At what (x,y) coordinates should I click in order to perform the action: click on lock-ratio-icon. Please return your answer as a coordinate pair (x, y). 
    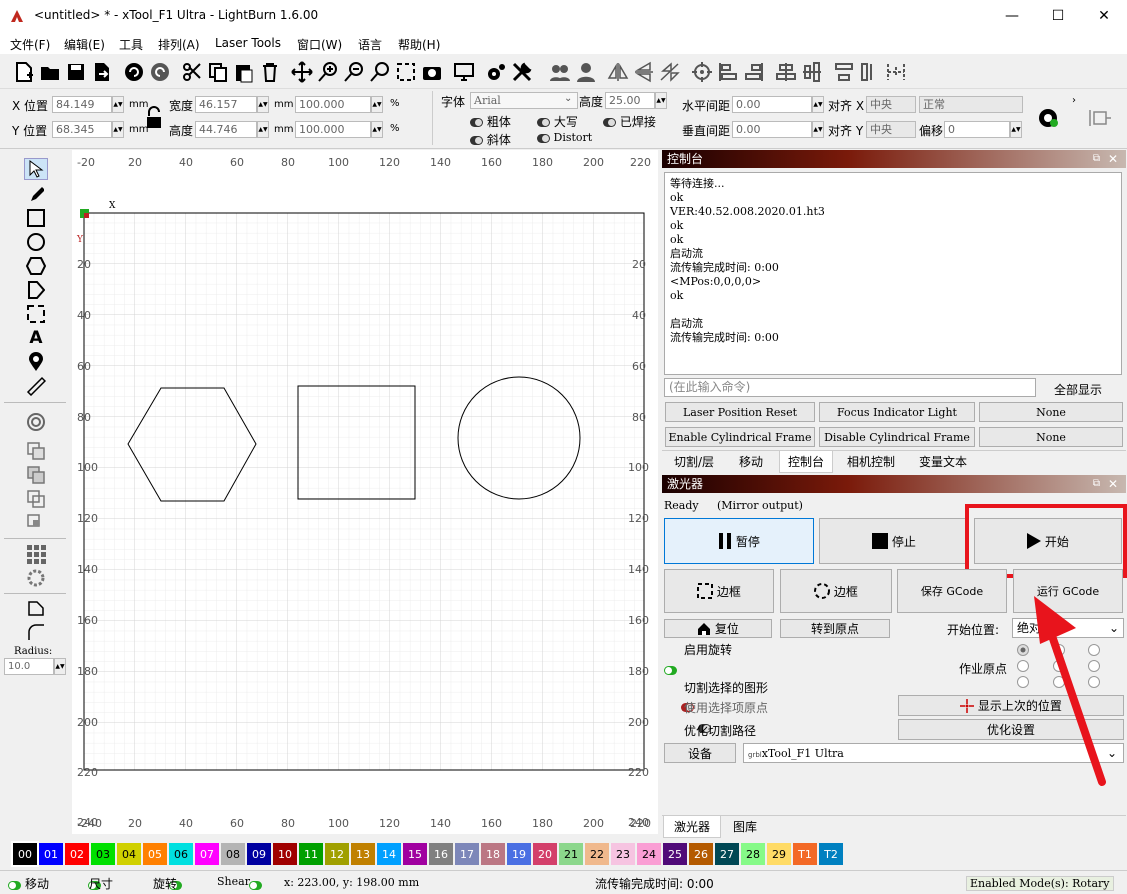
    Looking at the image, I should click on (154, 118).